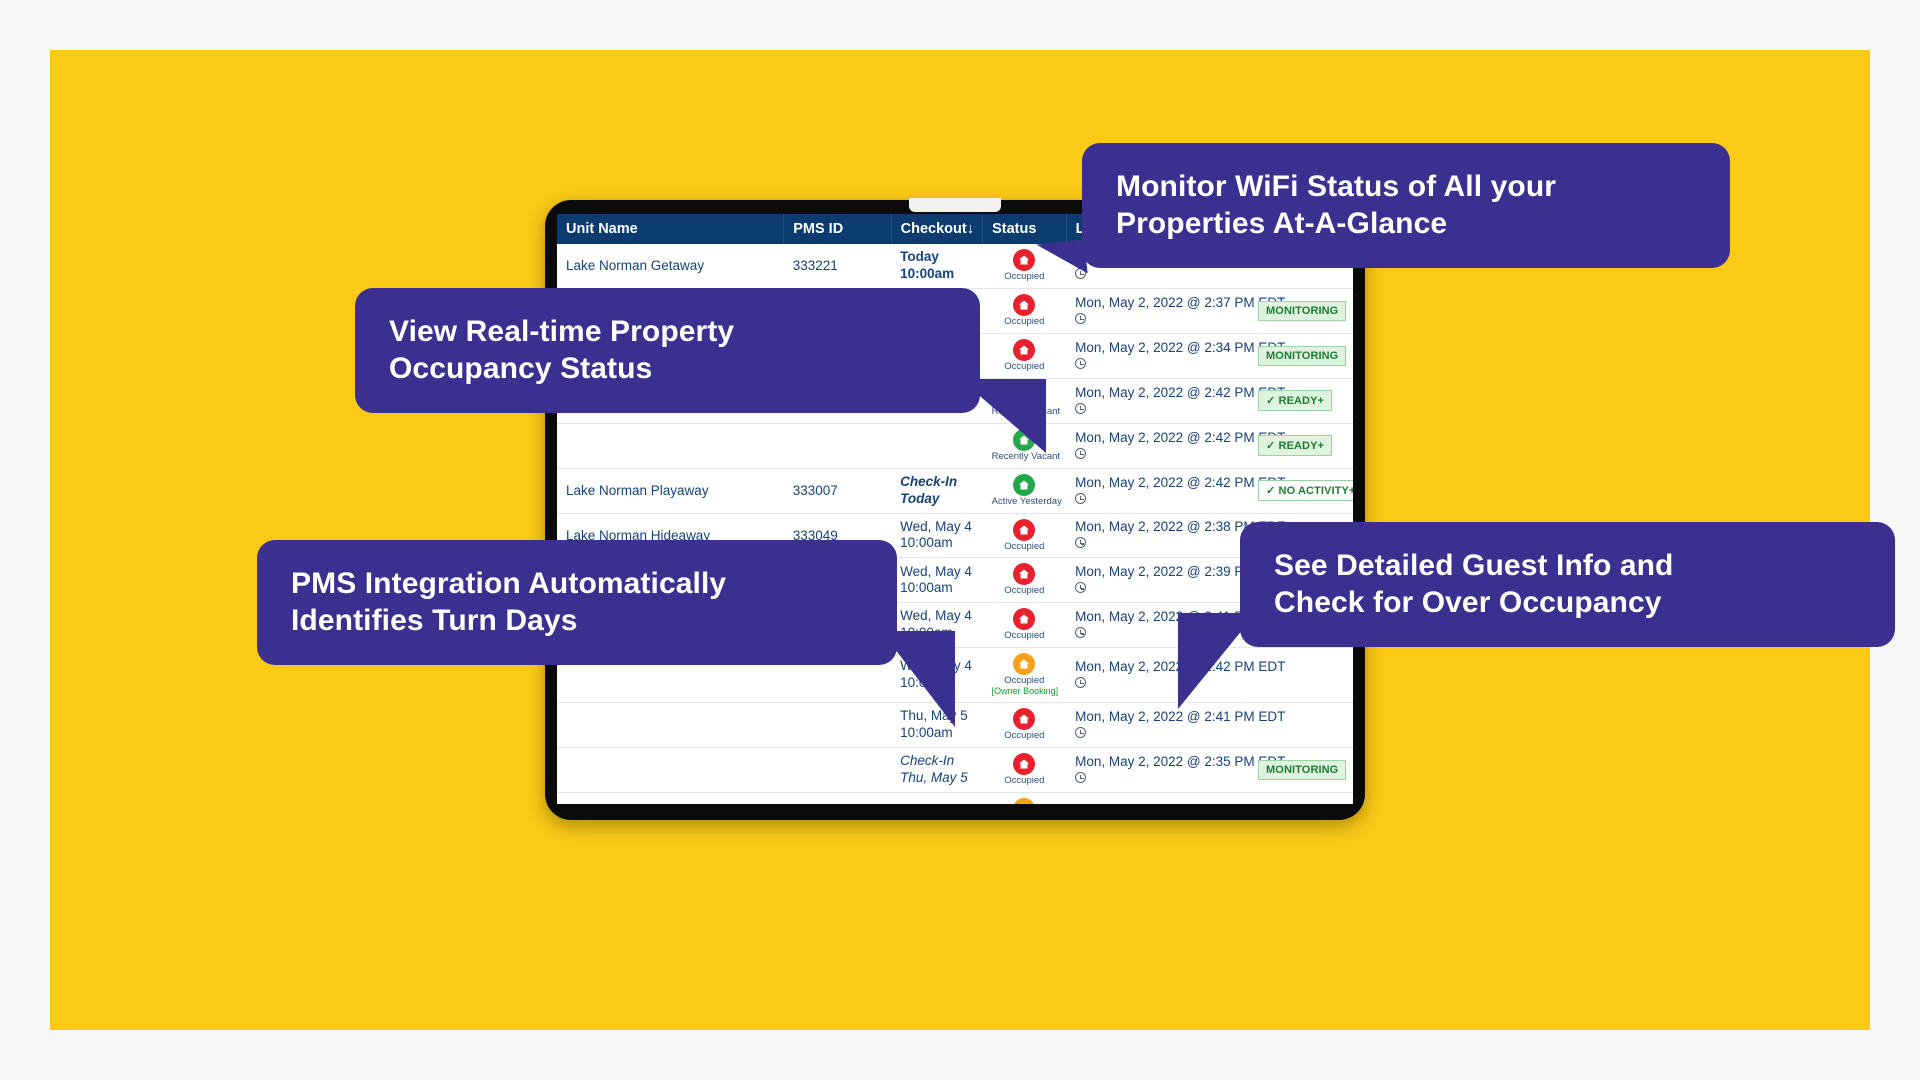 This screenshot has width=1920, height=1080. What do you see at coordinates (955, 205) in the screenshot?
I see `tablet-notch` at bounding box center [955, 205].